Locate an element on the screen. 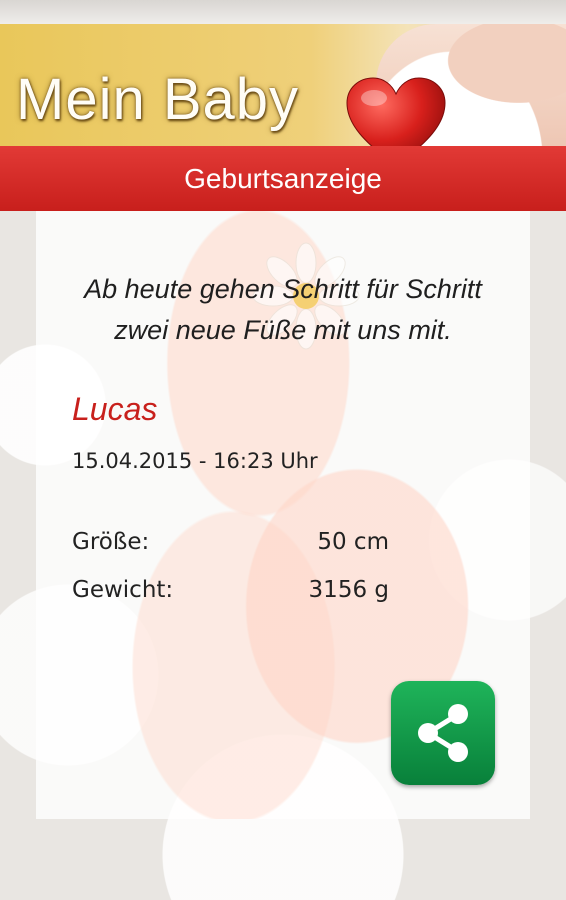 The height and width of the screenshot is (900, 566). section-title-bar: Geburtsanzeige is located at coordinates (283, 178).